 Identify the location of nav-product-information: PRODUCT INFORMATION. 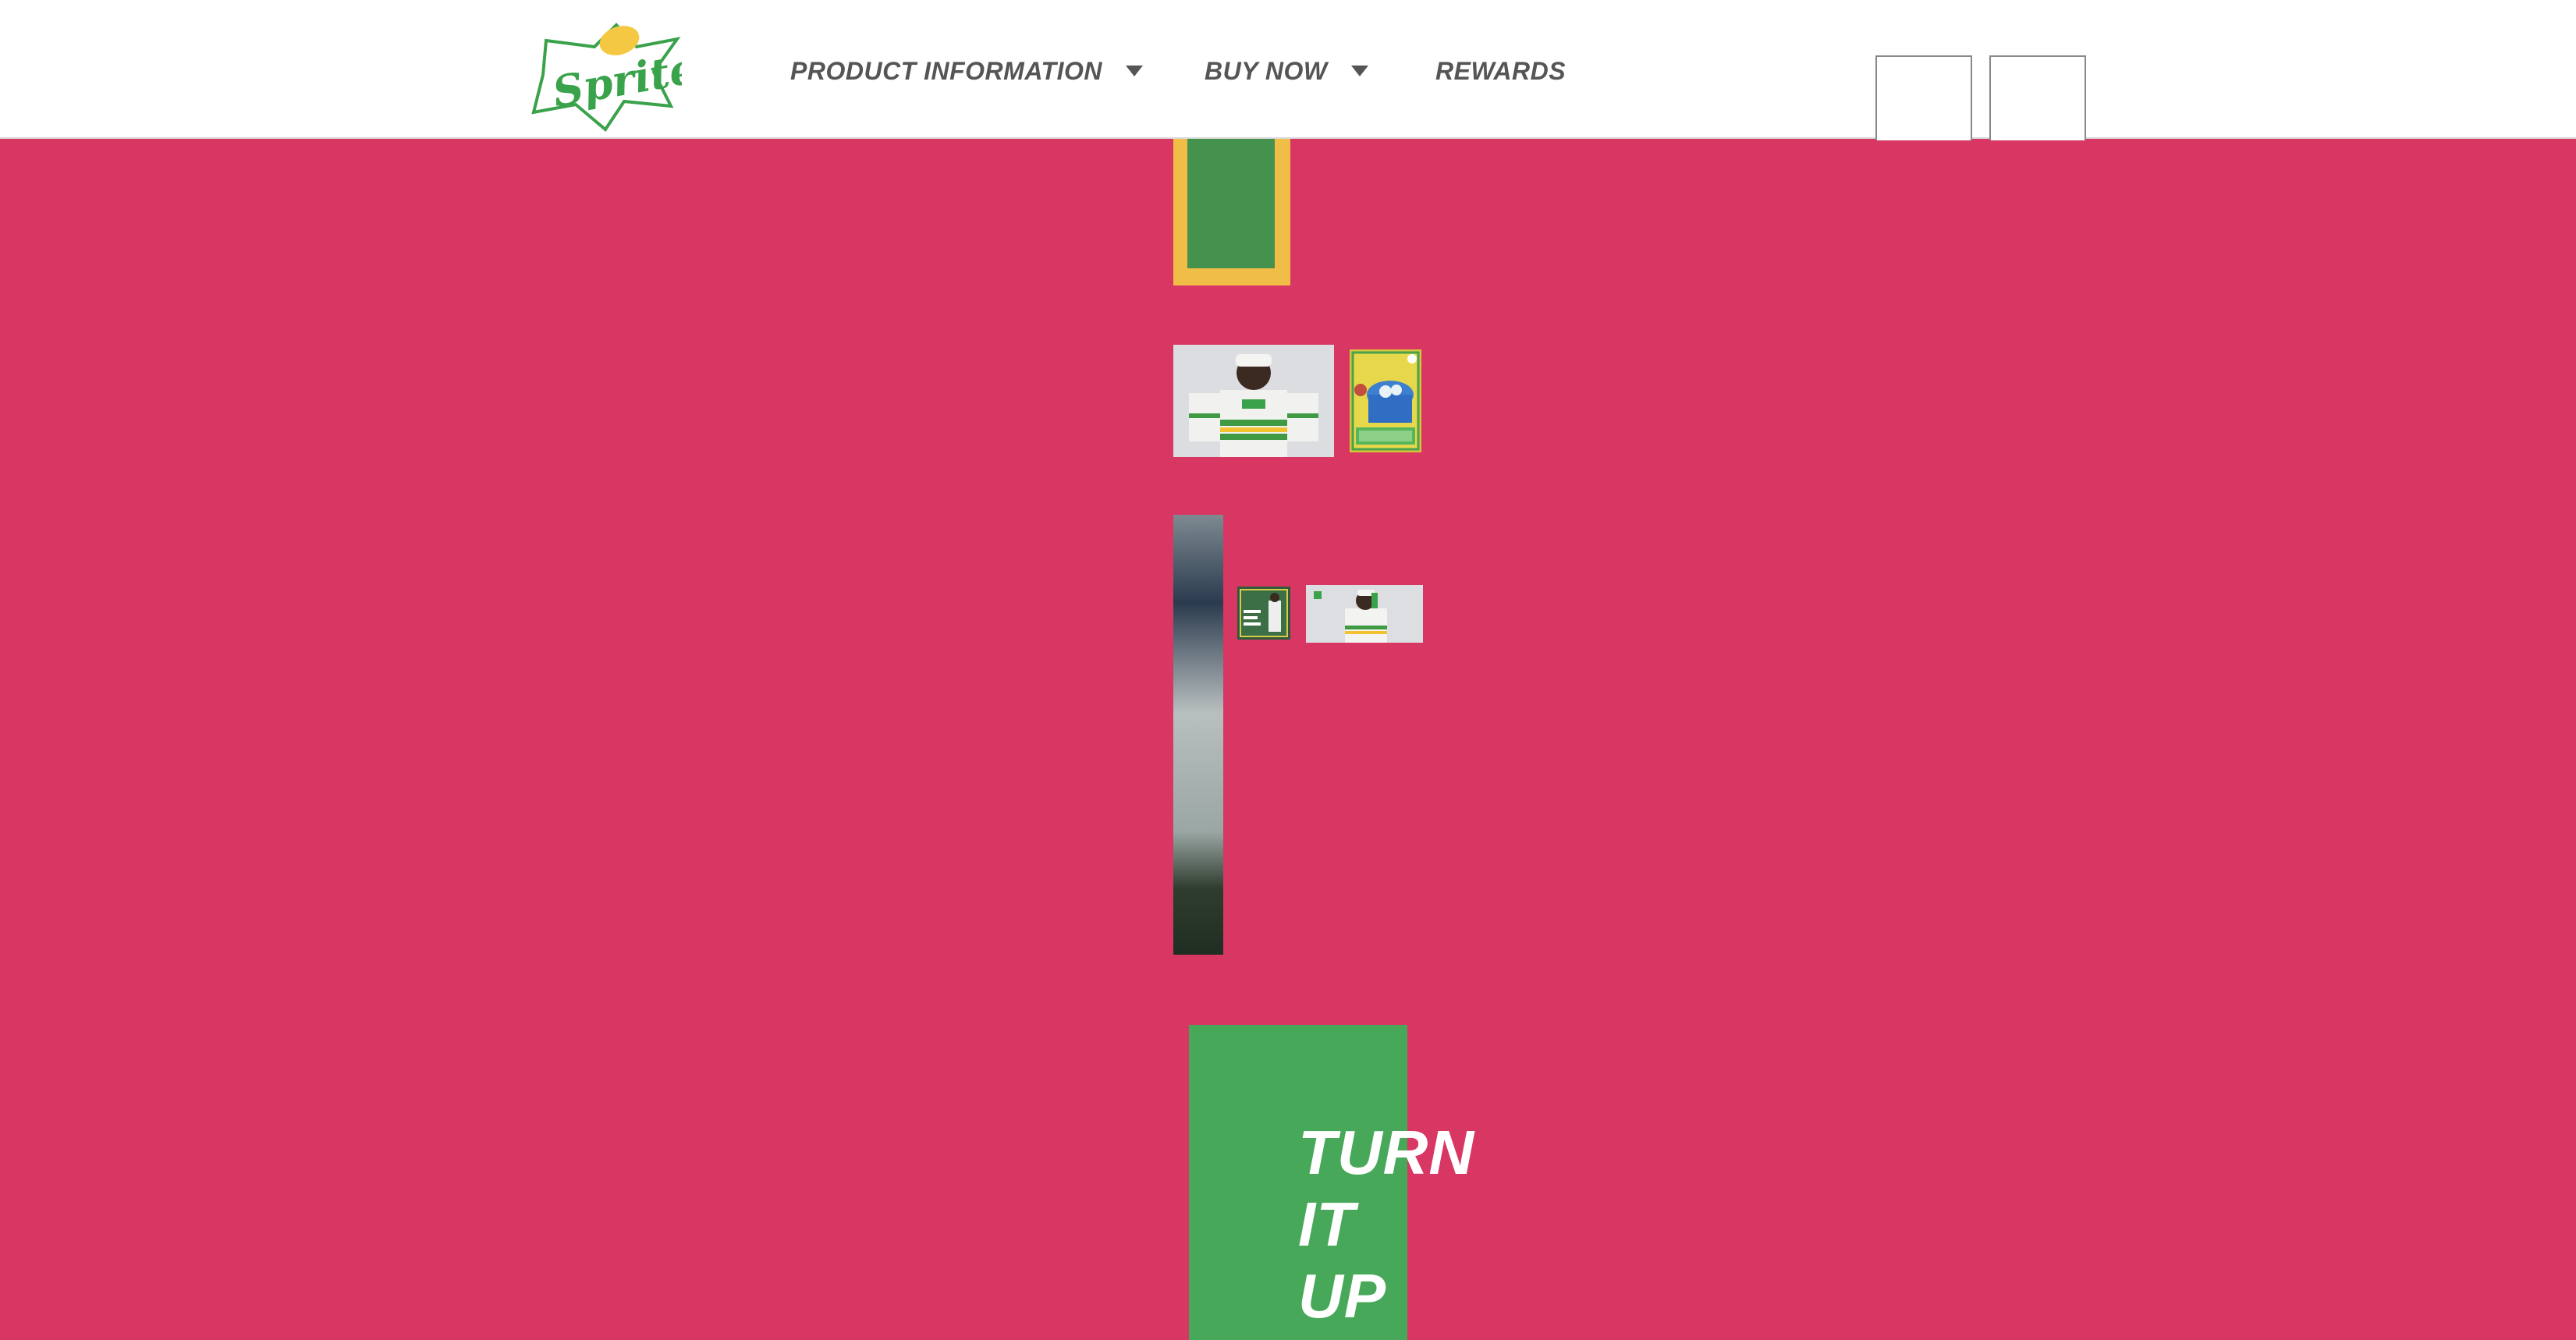
(966, 71).